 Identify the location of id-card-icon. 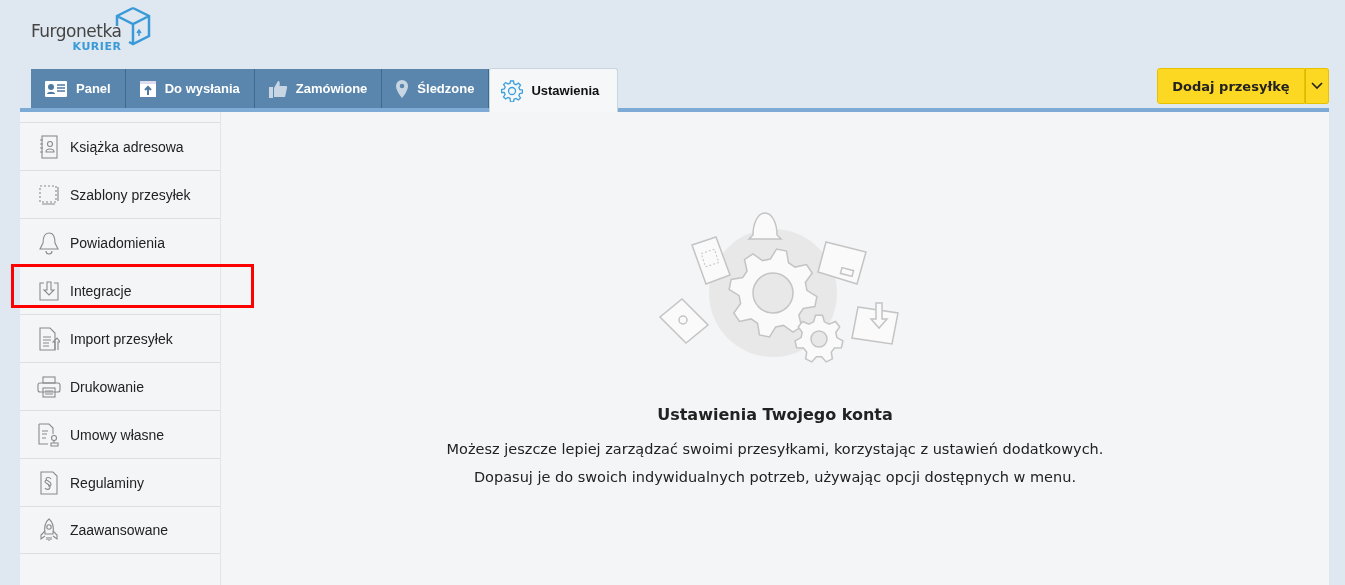
(56, 88).